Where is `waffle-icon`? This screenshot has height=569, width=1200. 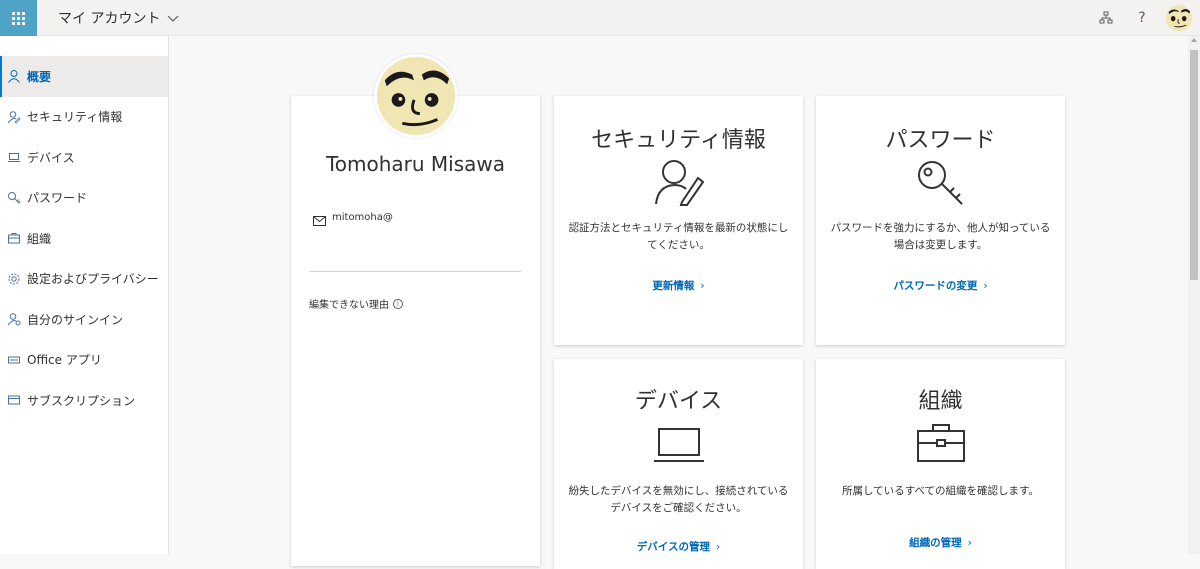
waffle-icon is located at coordinates (18, 18).